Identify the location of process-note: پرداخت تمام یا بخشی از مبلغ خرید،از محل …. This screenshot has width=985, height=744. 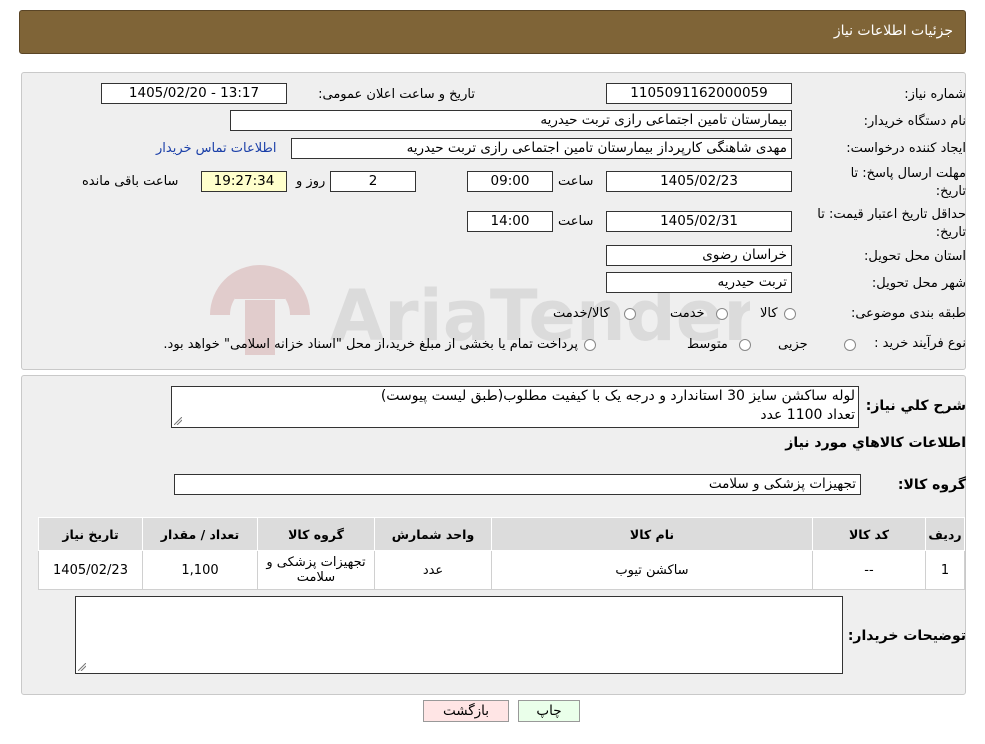
(370, 344).